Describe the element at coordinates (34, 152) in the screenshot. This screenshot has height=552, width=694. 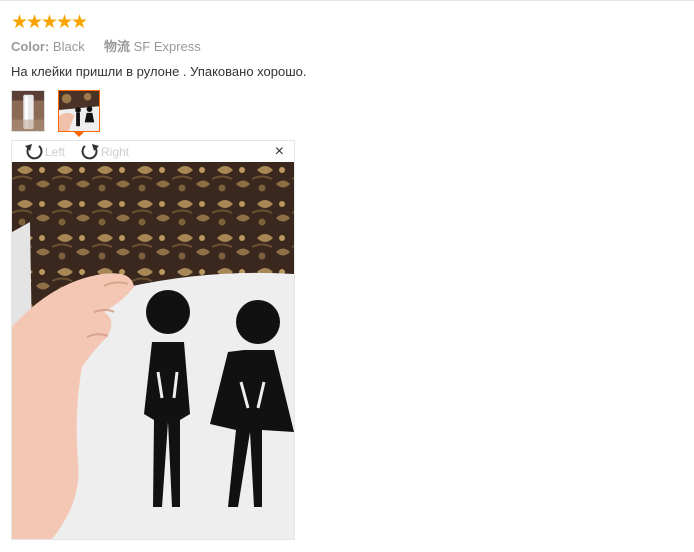
I see `rotate-left-icon` at that location.